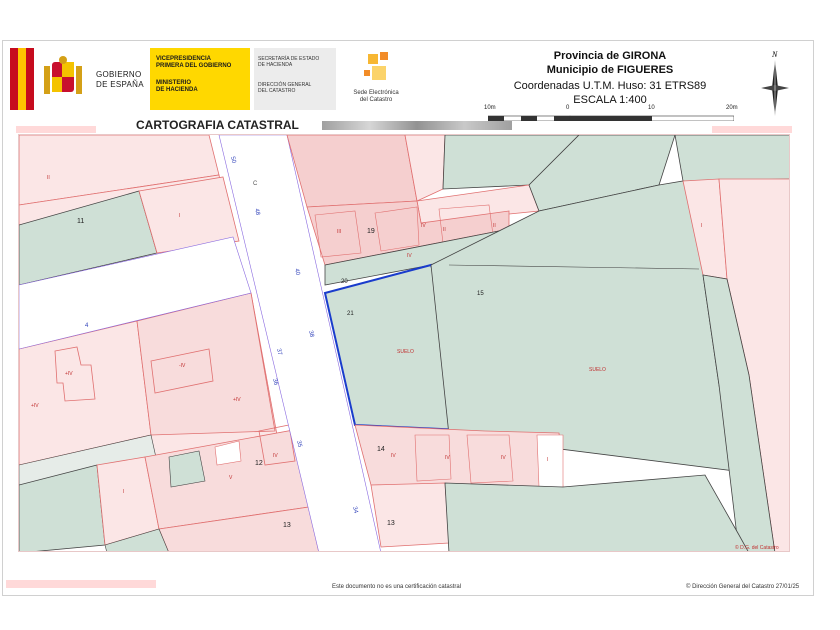  Describe the element at coordinates (752, 129) in the screenshot. I see `redacted-ref-right` at that location.